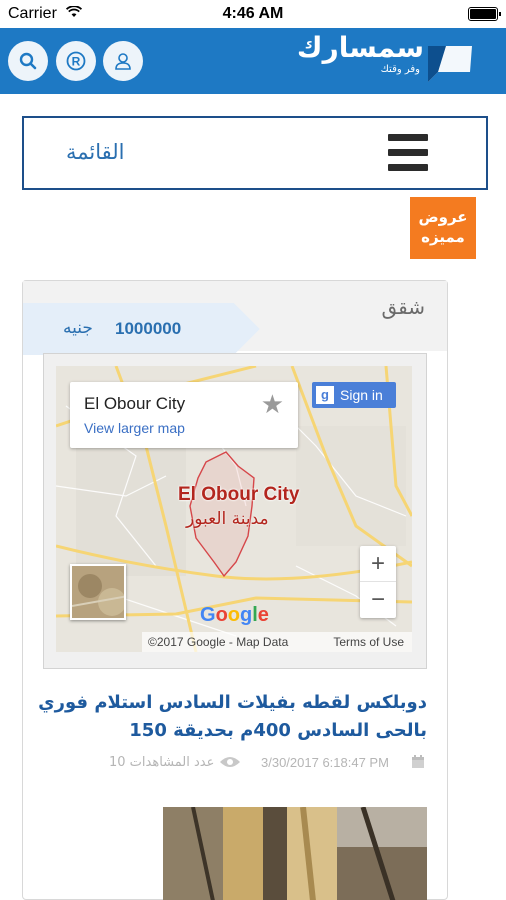 The image size is (506, 900). I want to click on eye-icon, so click(230, 762).